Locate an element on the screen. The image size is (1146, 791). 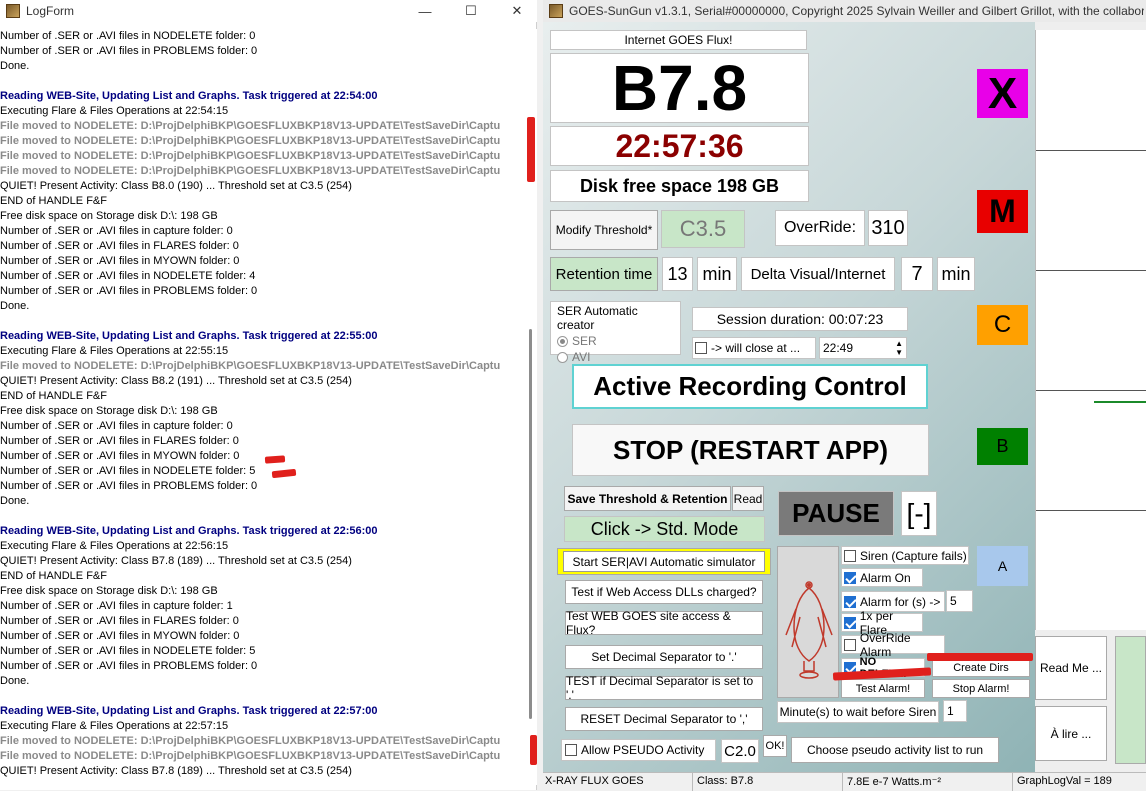
stop-restart-button: STOP (RESTART APP) is located at coordinates (750, 450).